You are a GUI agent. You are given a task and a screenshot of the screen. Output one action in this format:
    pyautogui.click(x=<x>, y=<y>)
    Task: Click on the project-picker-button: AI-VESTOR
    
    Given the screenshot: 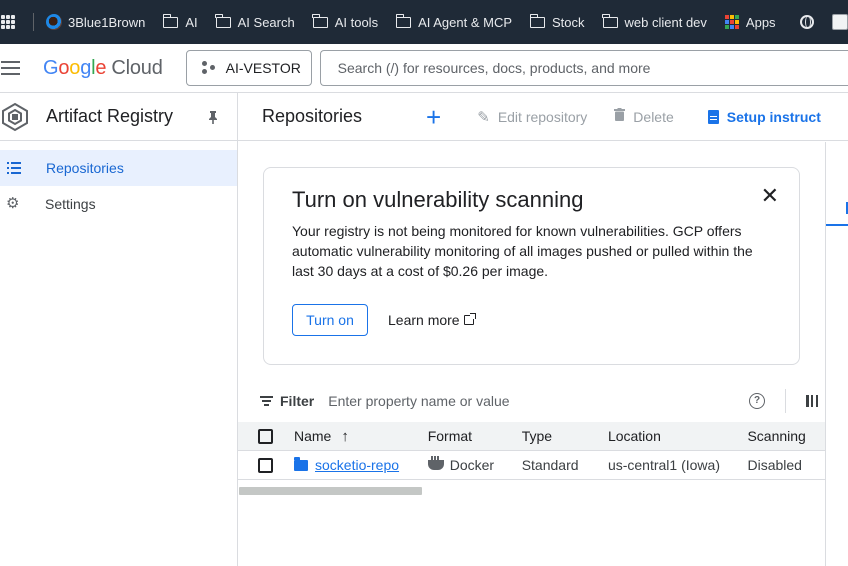 What is the action you would take?
    pyautogui.click(x=248, y=68)
    